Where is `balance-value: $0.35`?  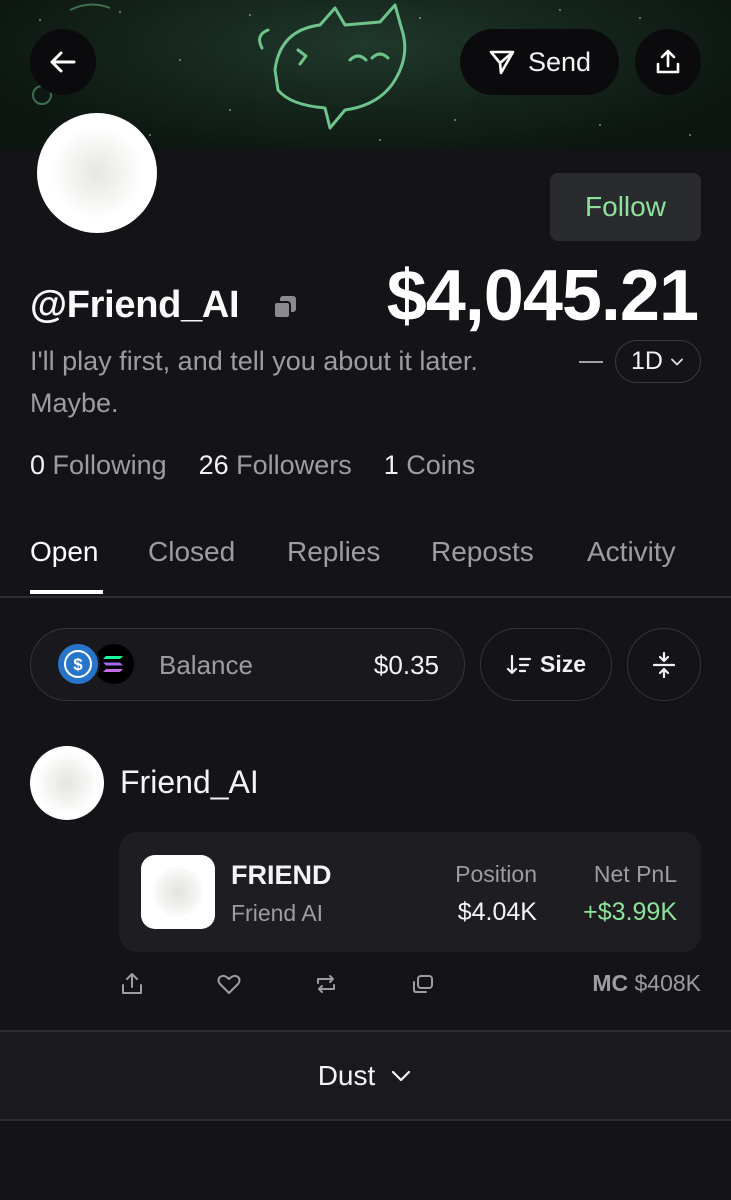 balance-value: $0.35 is located at coordinates (406, 665).